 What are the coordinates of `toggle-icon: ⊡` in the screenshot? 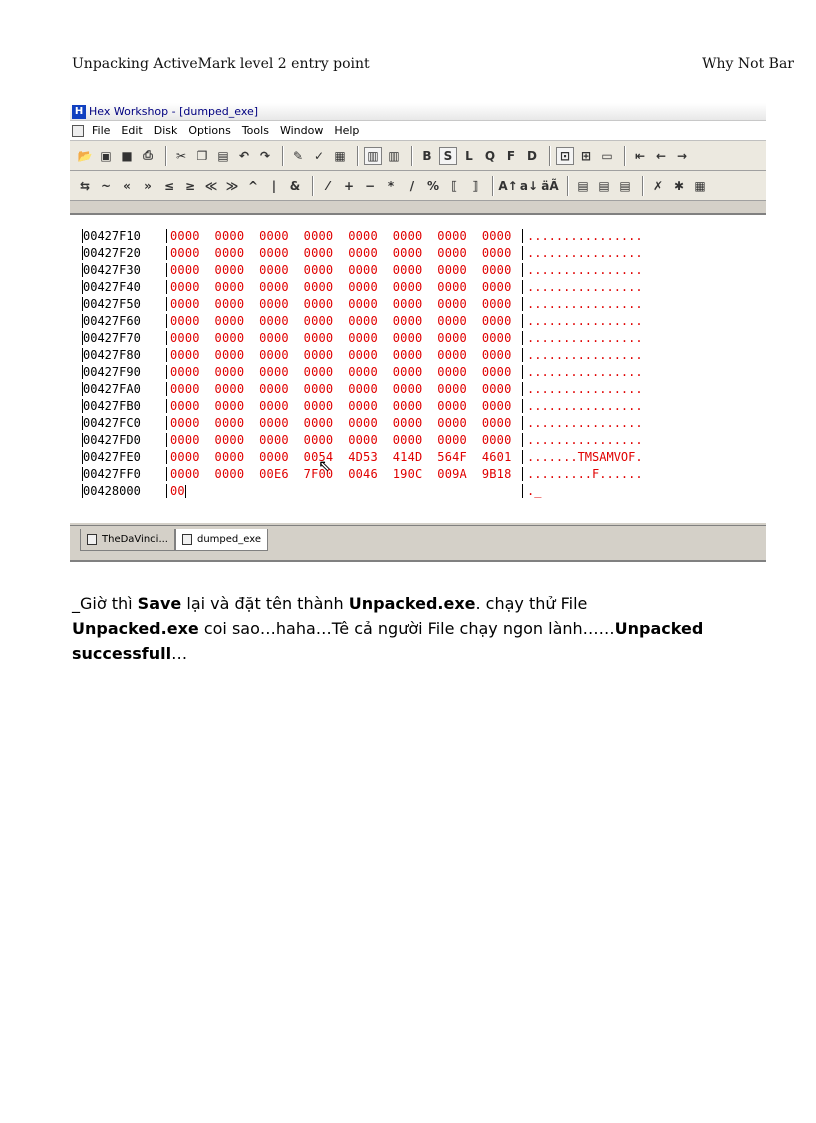 It's located at (565, 155).